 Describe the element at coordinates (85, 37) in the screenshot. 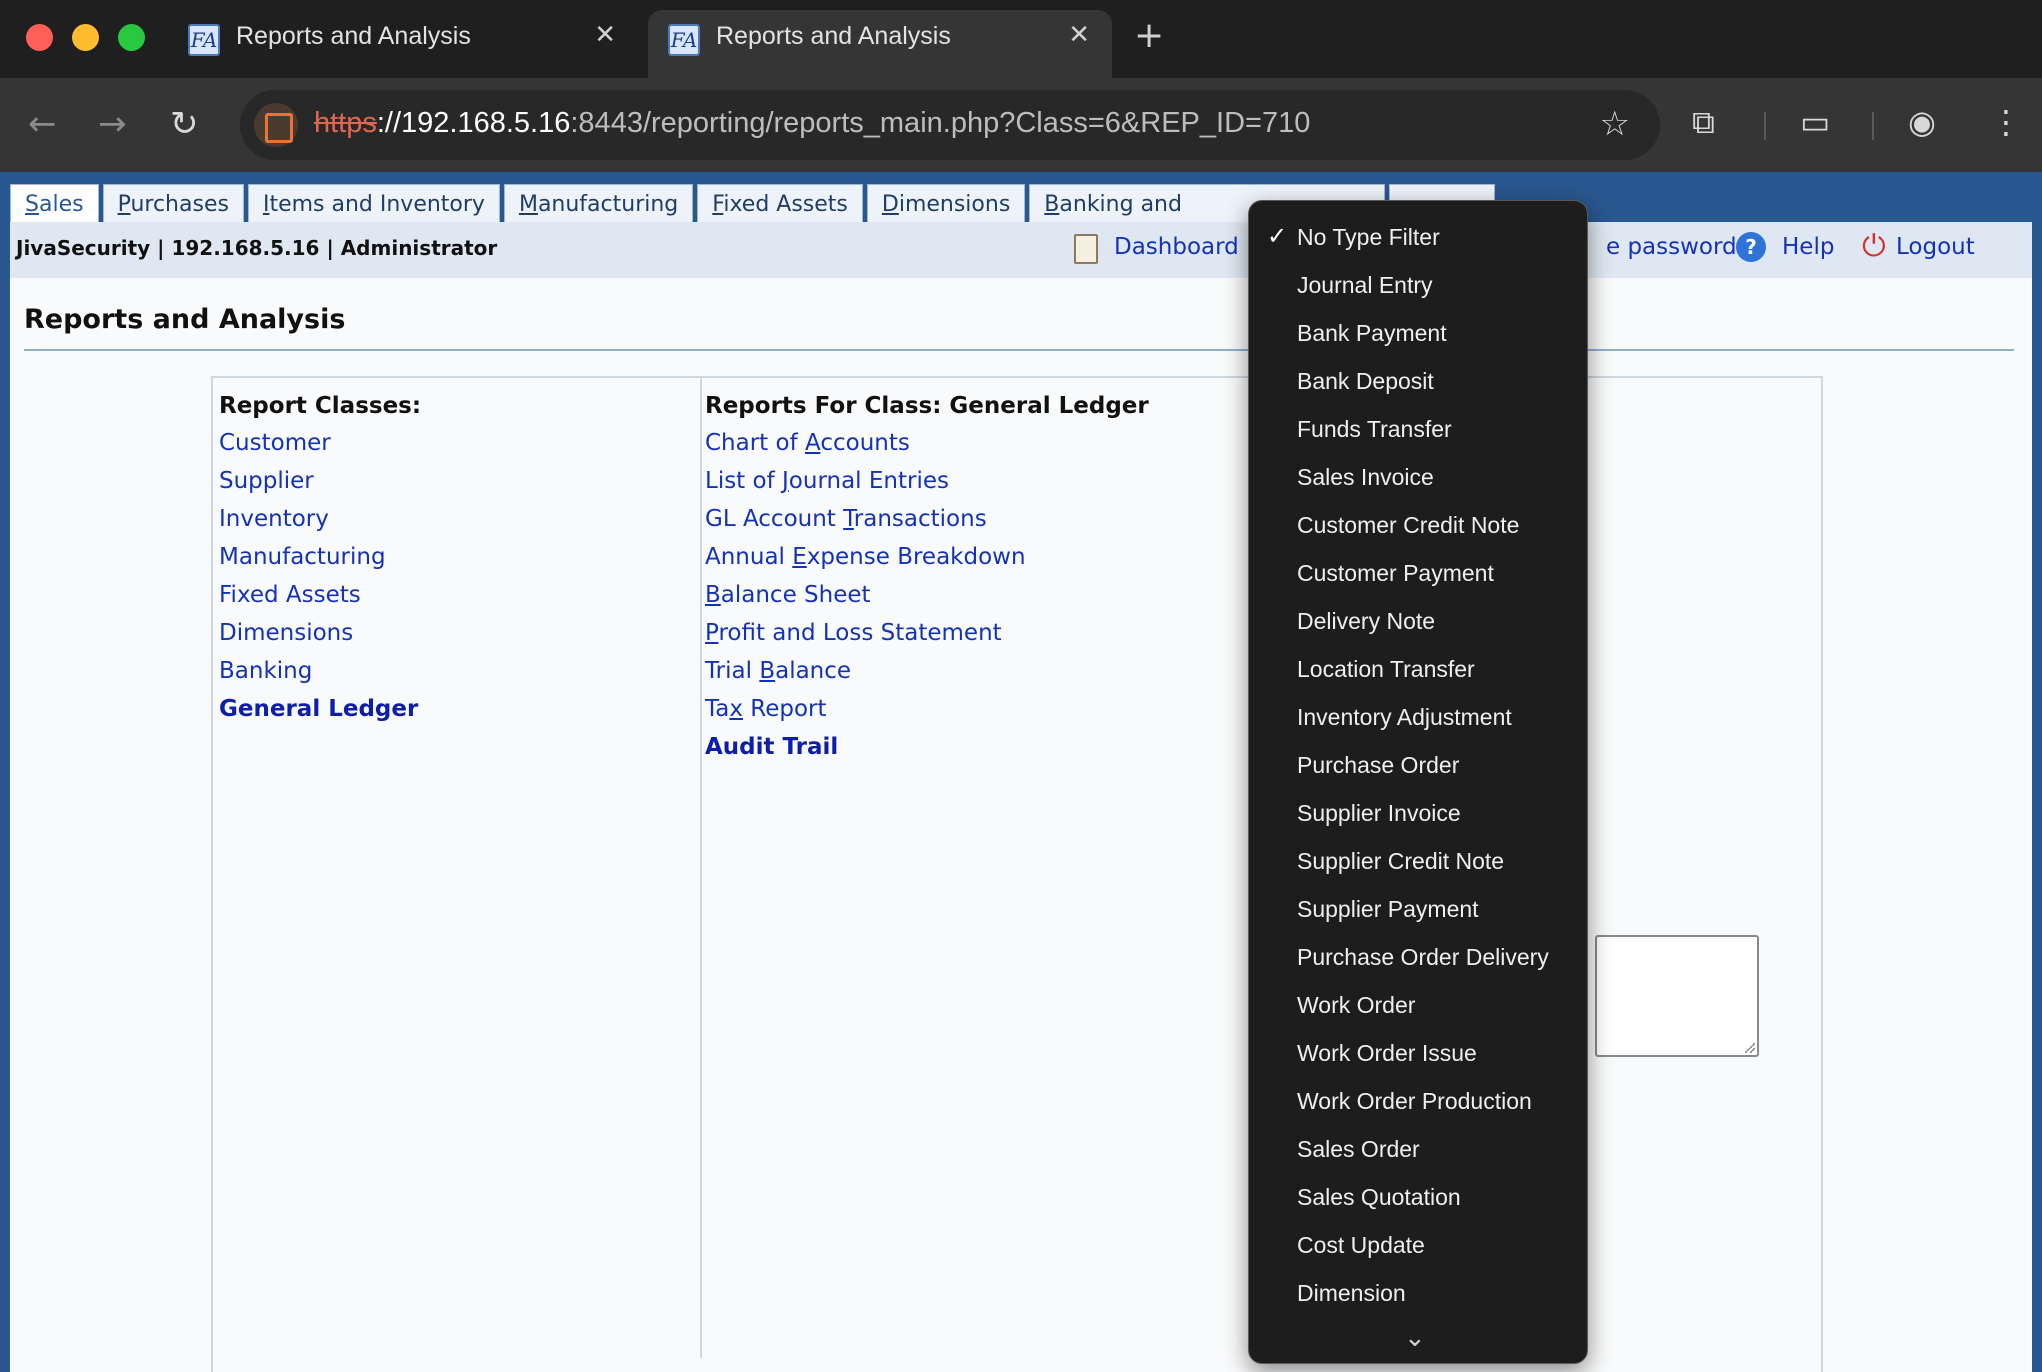

I see `minimize-window-button` at that location.